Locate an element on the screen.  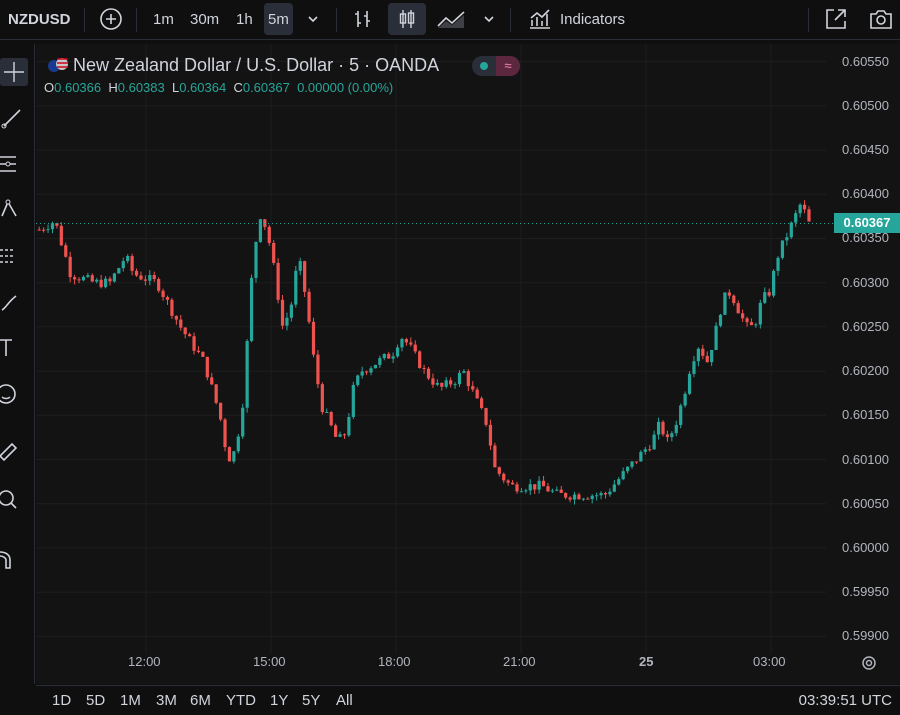
high-label: H is located at coordinates (113, 87).